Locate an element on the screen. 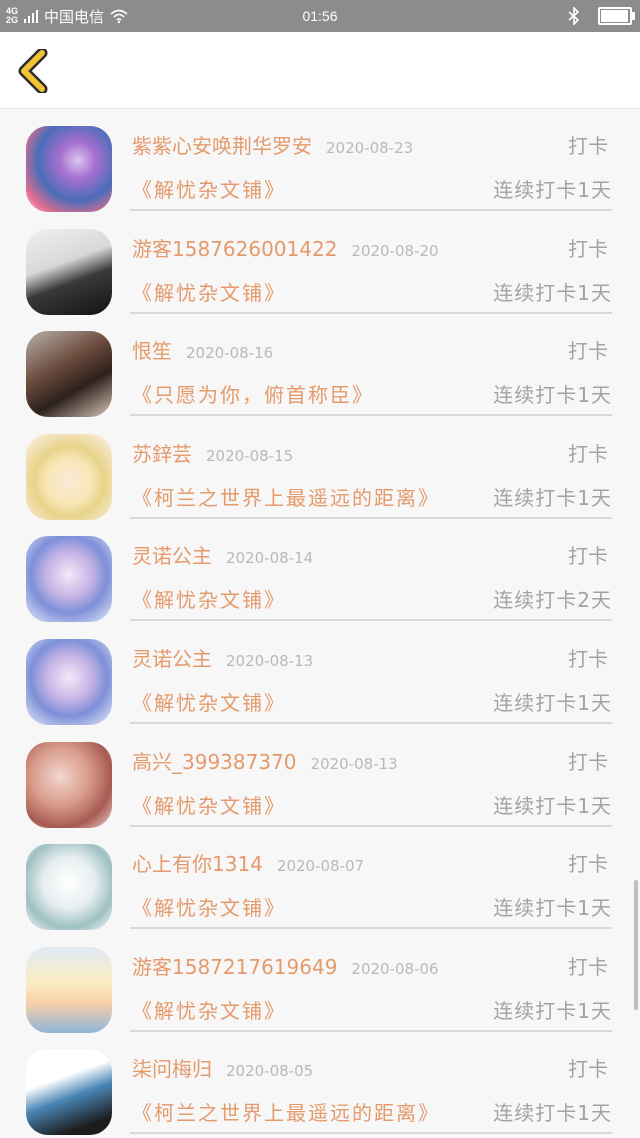  checkin-date: 2020-08-16 is located at coordinates (230, 353).